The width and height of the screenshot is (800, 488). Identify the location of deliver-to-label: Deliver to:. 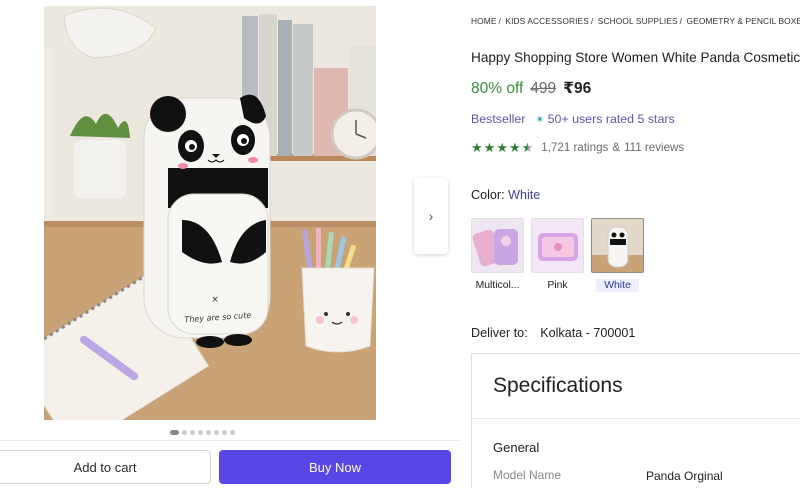
(499, 333).